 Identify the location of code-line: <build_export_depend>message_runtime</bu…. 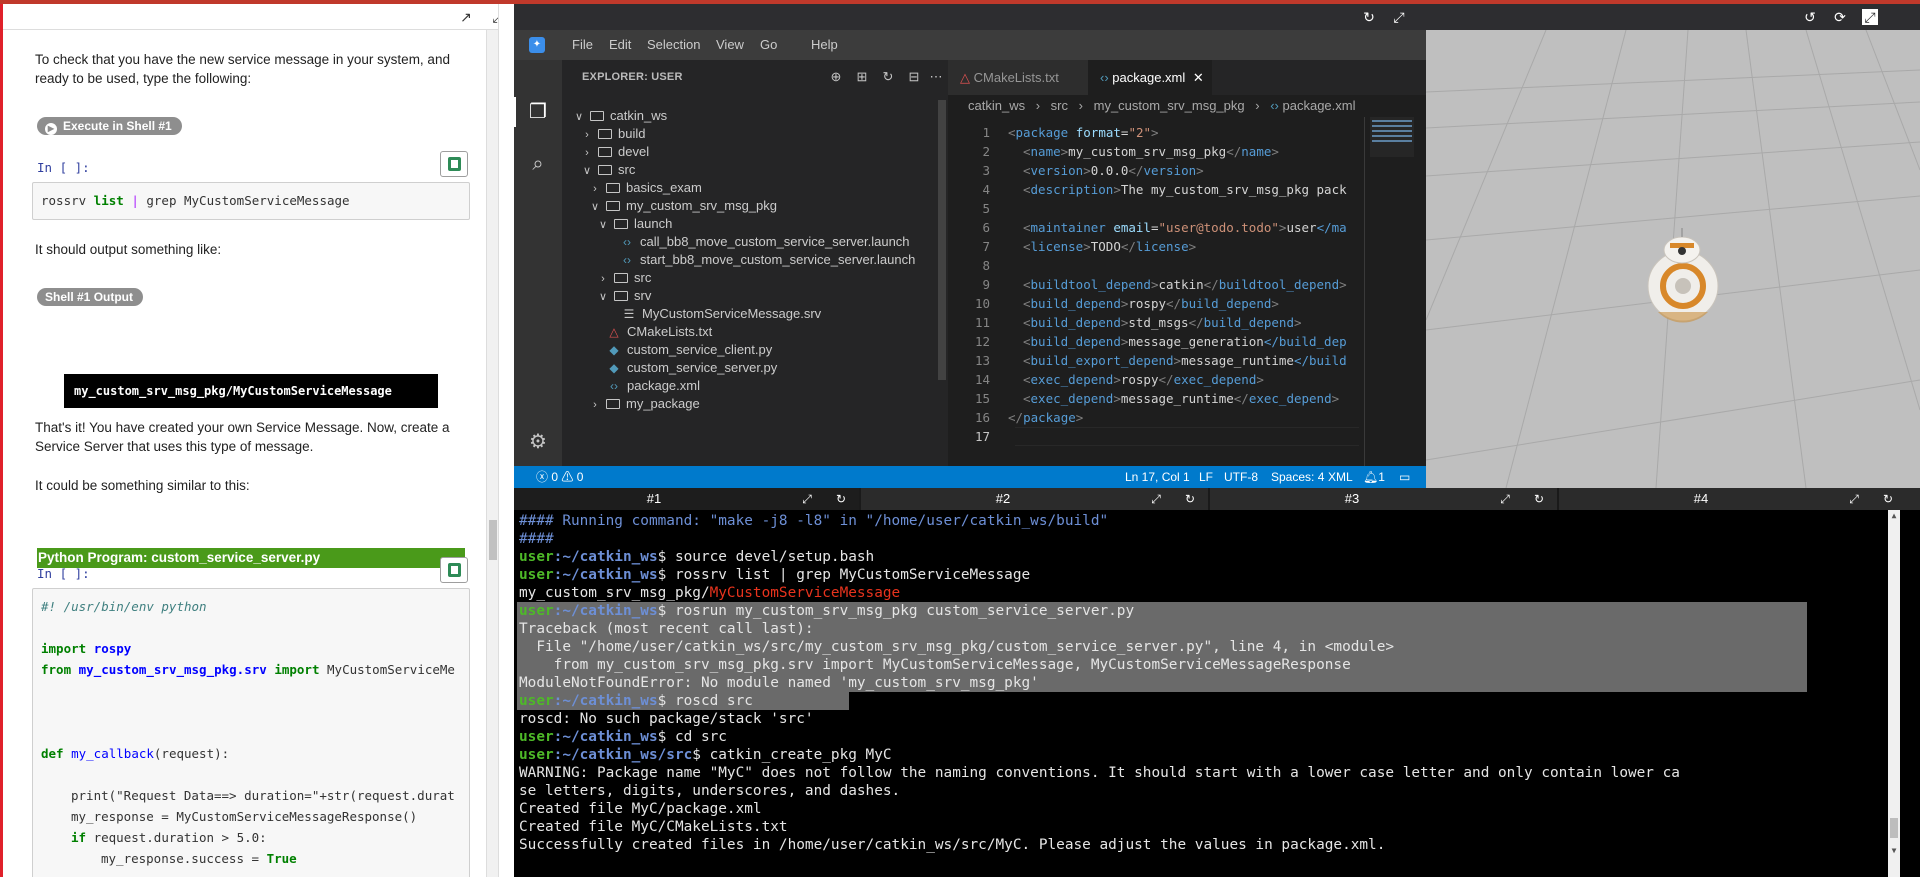
(1185, 360).